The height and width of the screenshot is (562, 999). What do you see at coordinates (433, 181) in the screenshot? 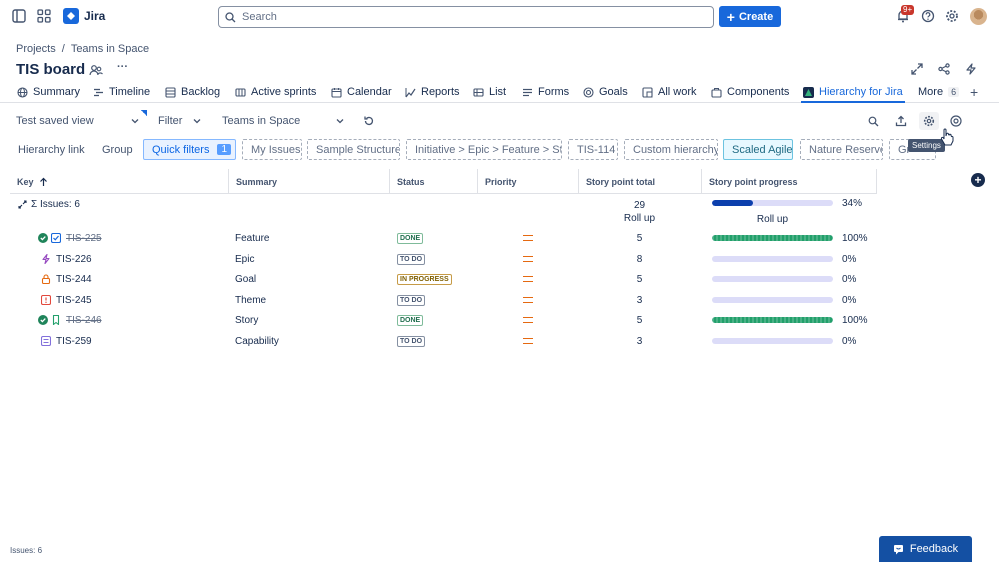
I see `column-header-status: Status` at bounding box center [433, 181].